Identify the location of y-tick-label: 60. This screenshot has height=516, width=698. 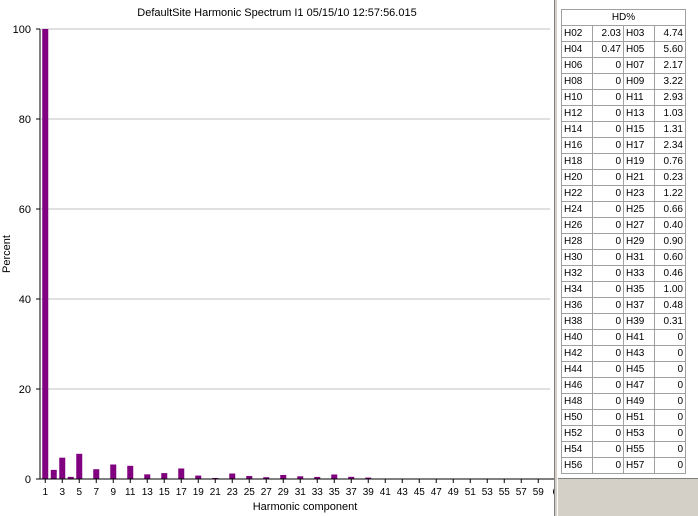
(25, 210).